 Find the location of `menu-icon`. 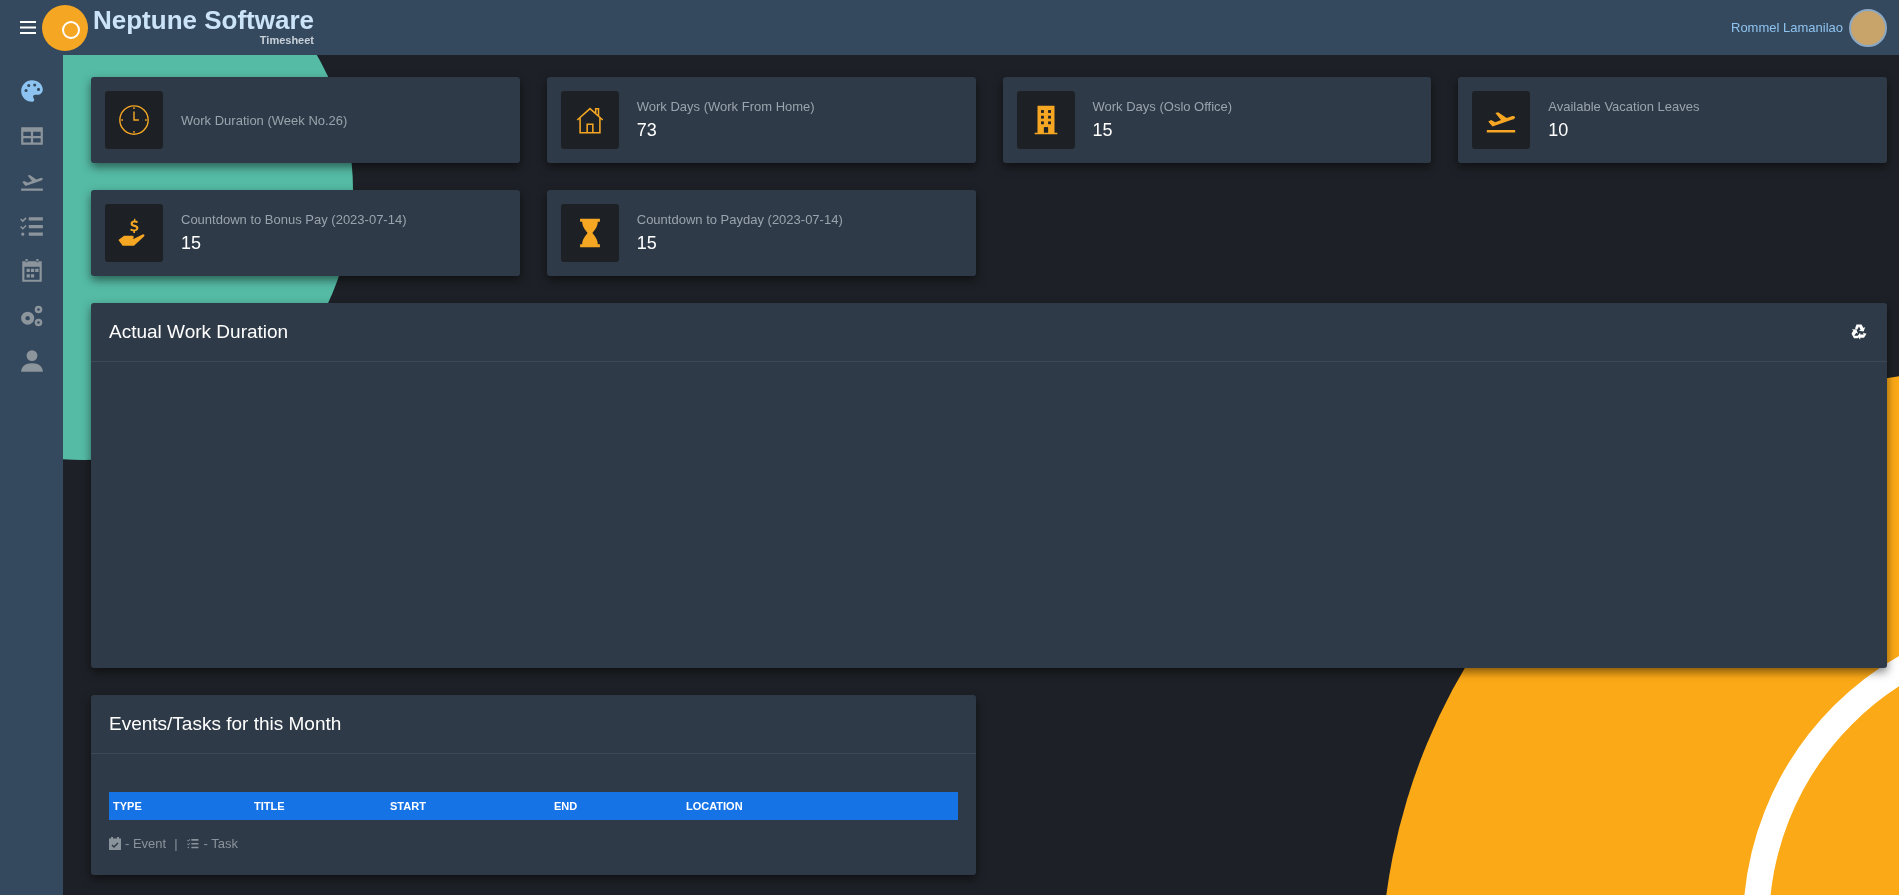

menu-icon is located at coordinates (28, 27).